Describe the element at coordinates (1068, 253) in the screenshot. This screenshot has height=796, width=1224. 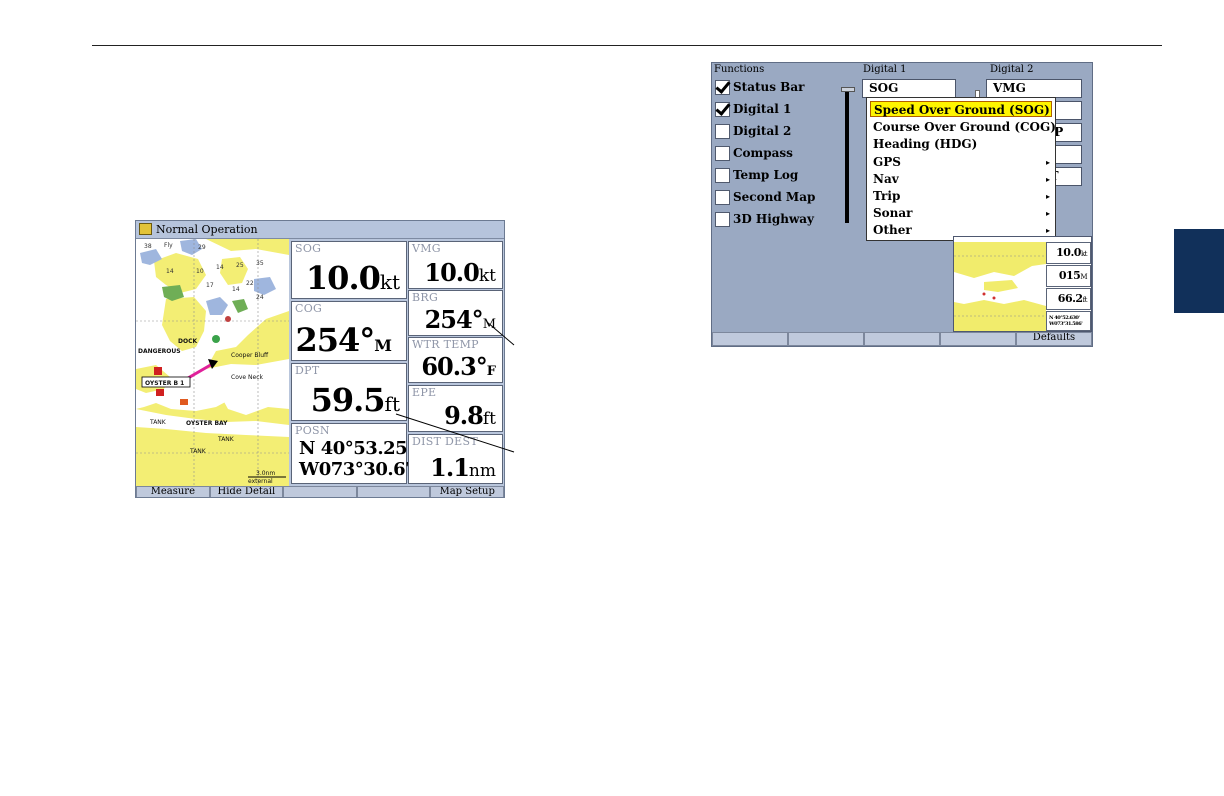
I see `preview-field-1: 10.0kt` at that location.